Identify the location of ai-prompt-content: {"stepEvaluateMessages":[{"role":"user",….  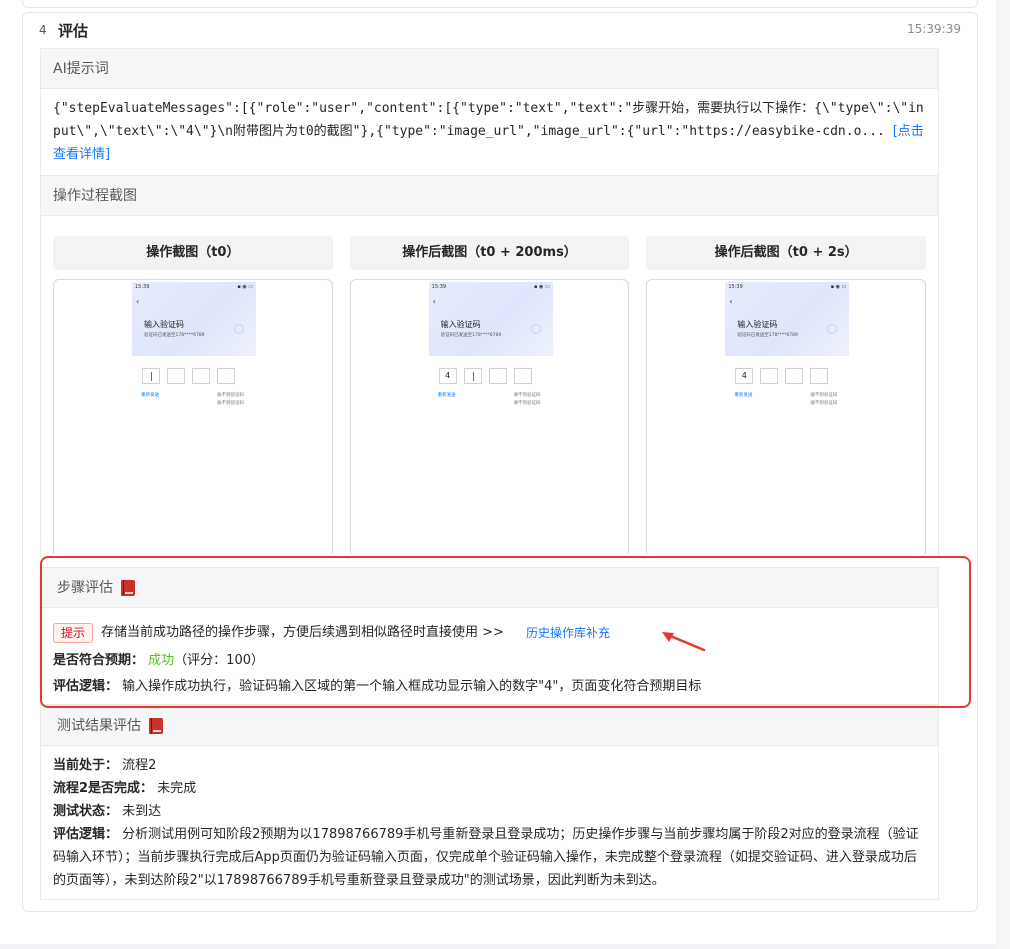
(489, 132).